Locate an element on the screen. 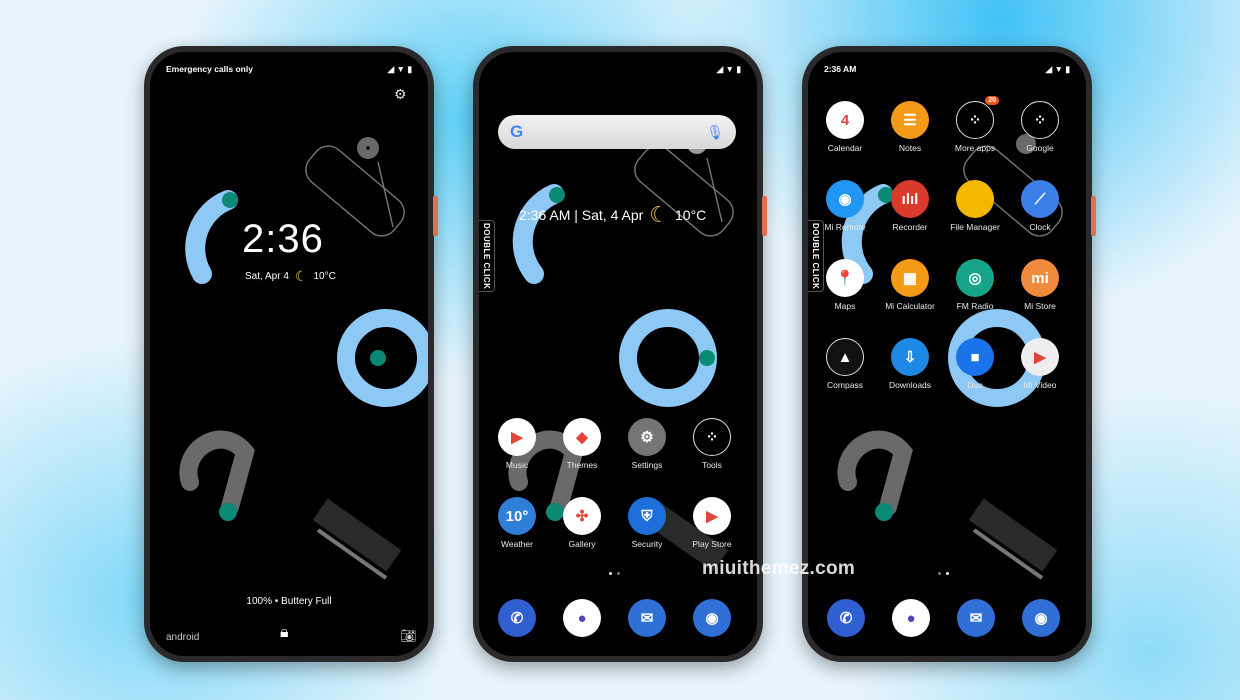 This screenshot has height=700, width=1240. gallery-icon: ✣ is located at coordinates (582, 516).